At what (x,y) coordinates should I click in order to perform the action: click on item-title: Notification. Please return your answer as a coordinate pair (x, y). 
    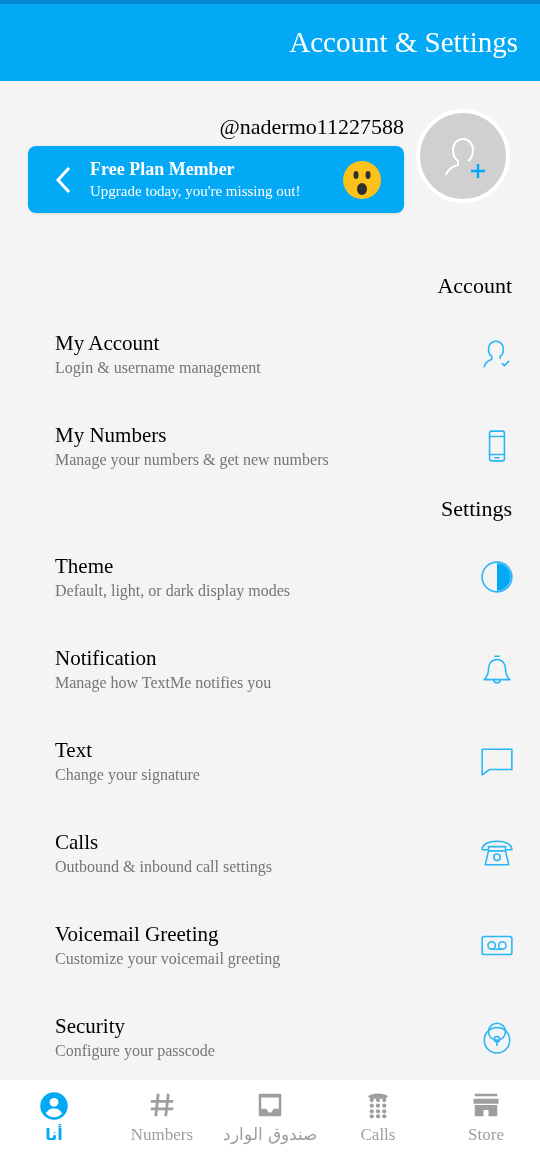
    Looking at the image, I should click on (106, 658).